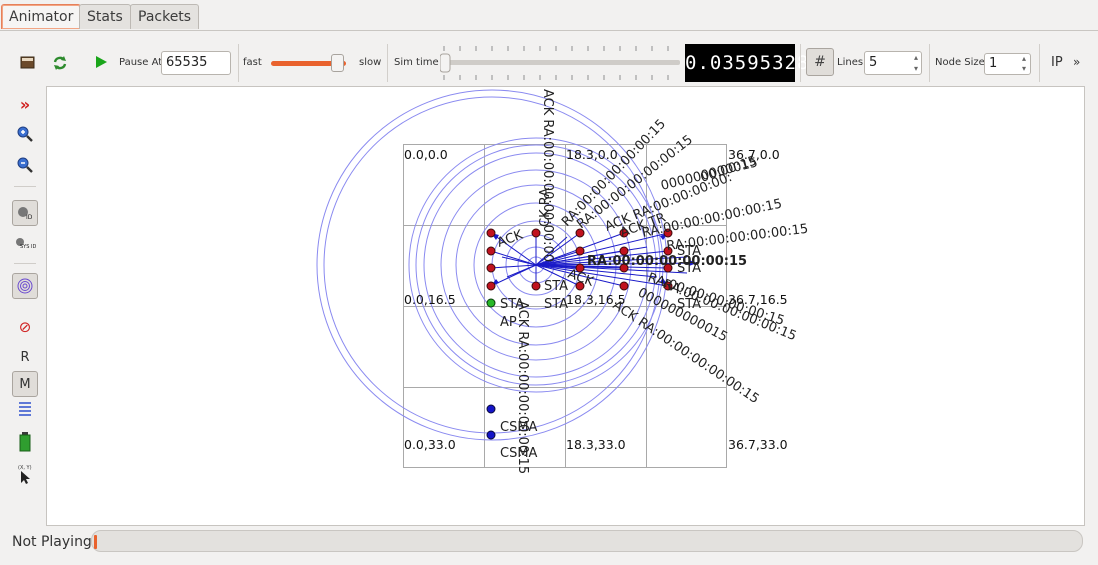 This screenshot has width=1098, height=565. Describe the element at coordinates (25, 442) in the screenshot. I see `battery-icon` at that location.